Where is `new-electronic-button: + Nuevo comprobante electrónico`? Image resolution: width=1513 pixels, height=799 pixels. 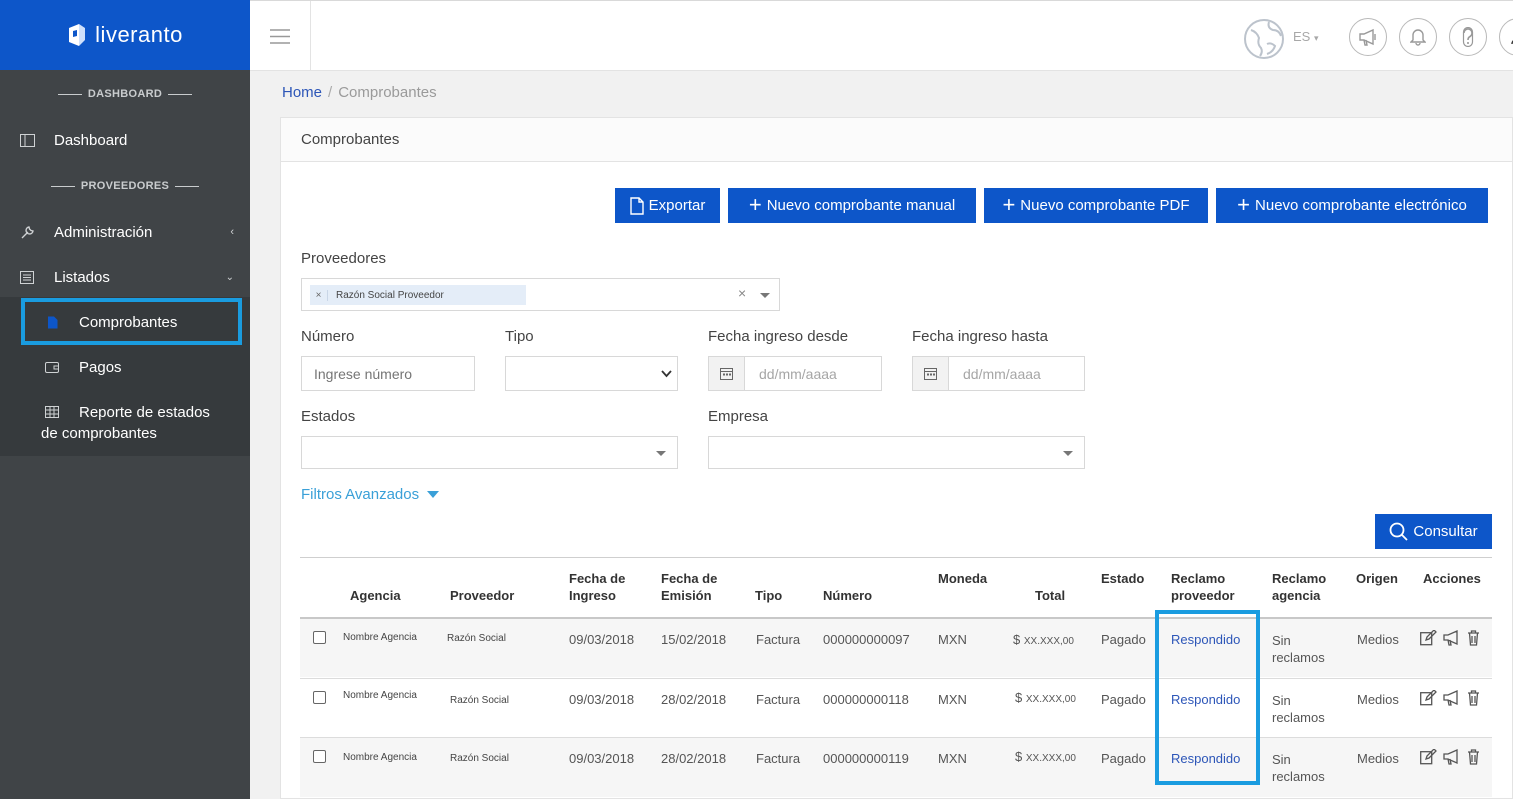
new-electronic-button: + Nuevo comprobante electrónico is located at coordinates (1352, 205).